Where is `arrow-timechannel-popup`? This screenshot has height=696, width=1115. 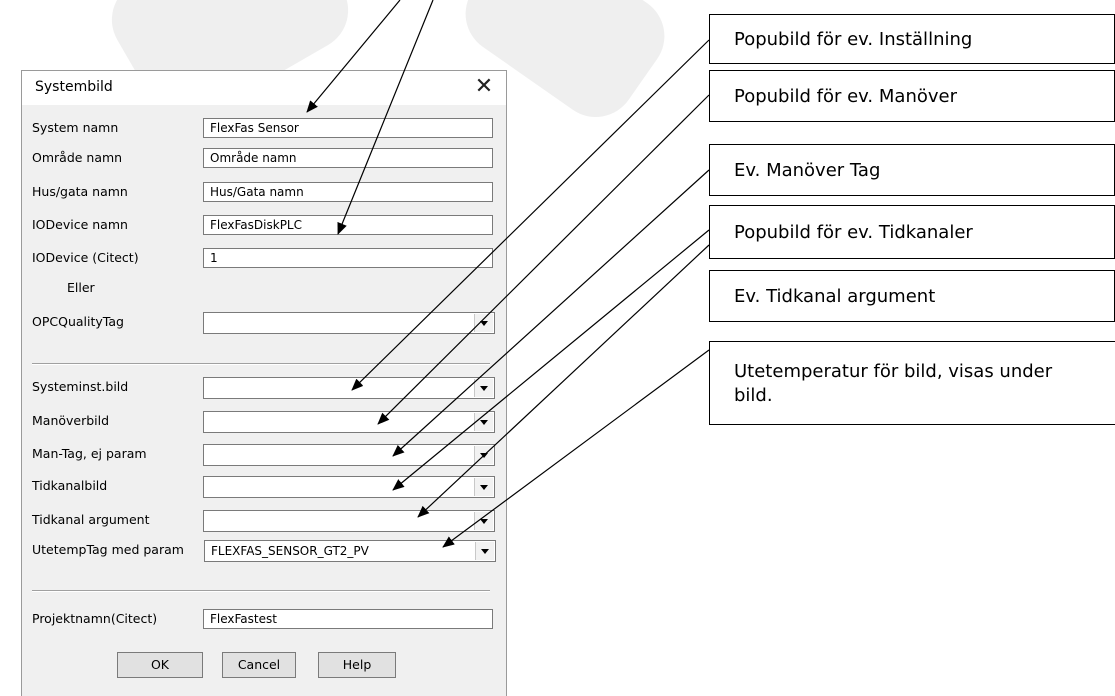 arrow-timechannel-popup is located at coordinates (551, 360).